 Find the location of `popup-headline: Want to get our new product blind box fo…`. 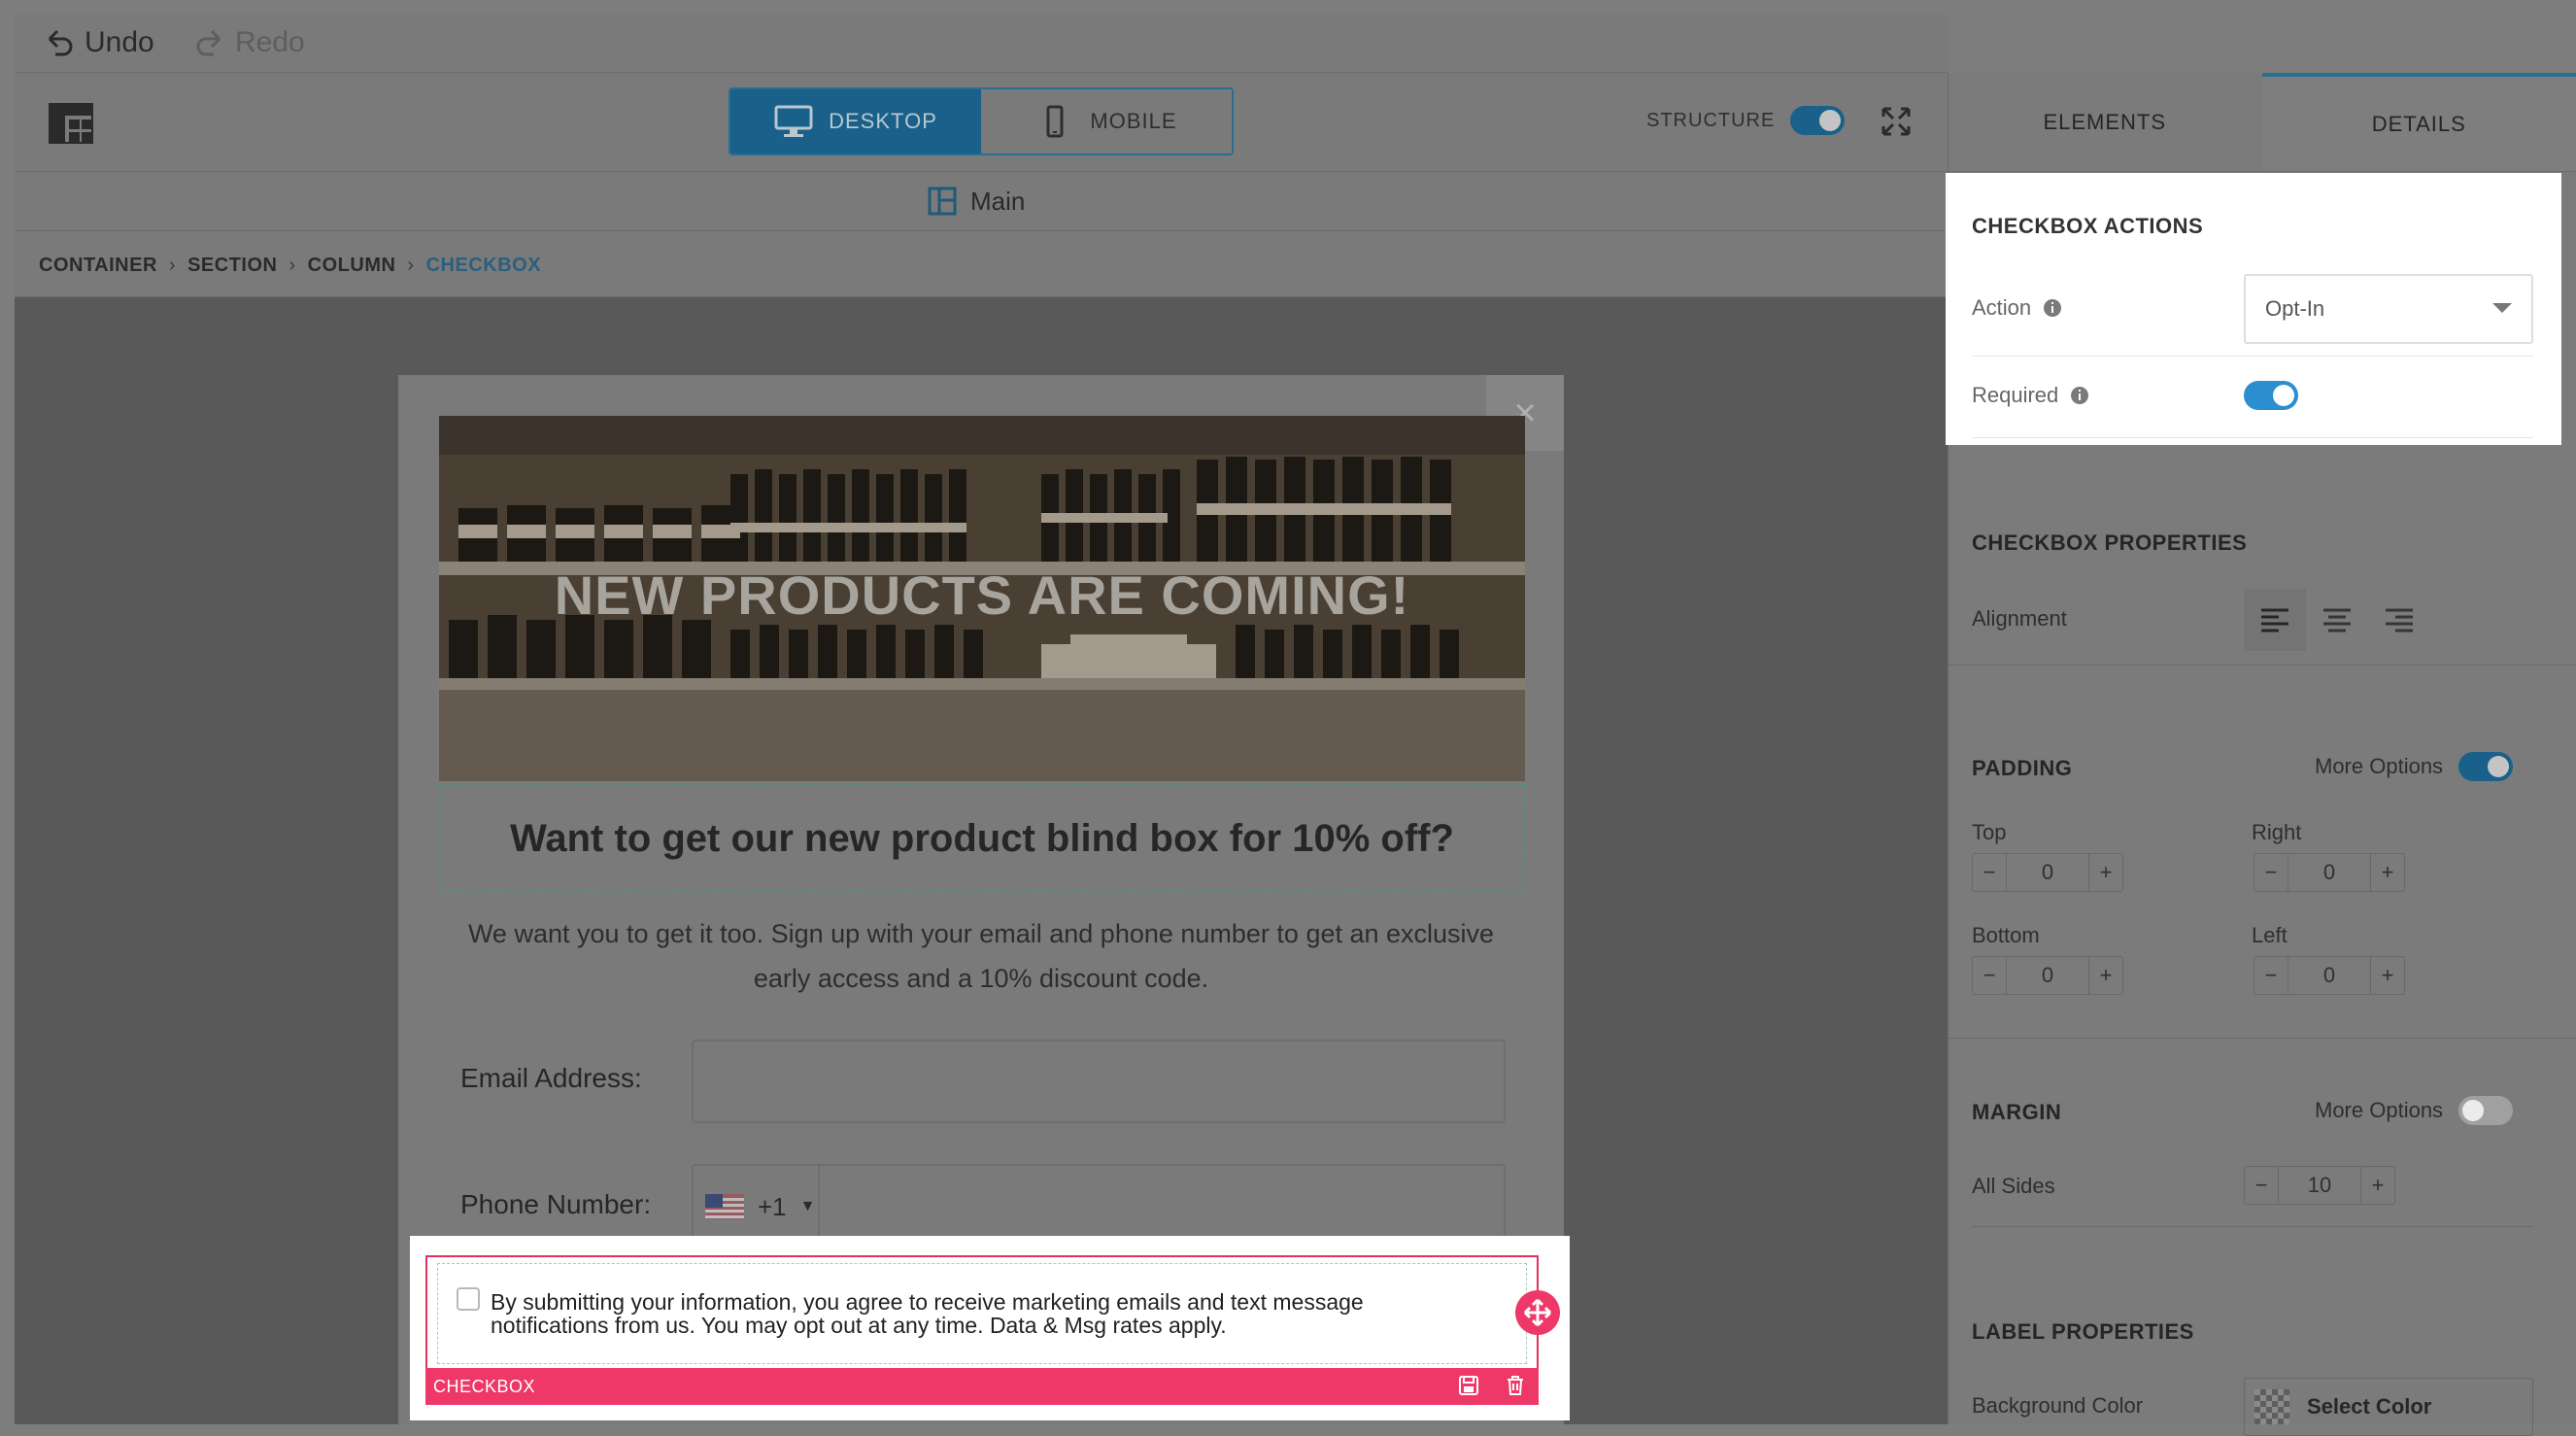

popup-headline: Want to get our new product blind box fo… is located at coordinates (982, 838).